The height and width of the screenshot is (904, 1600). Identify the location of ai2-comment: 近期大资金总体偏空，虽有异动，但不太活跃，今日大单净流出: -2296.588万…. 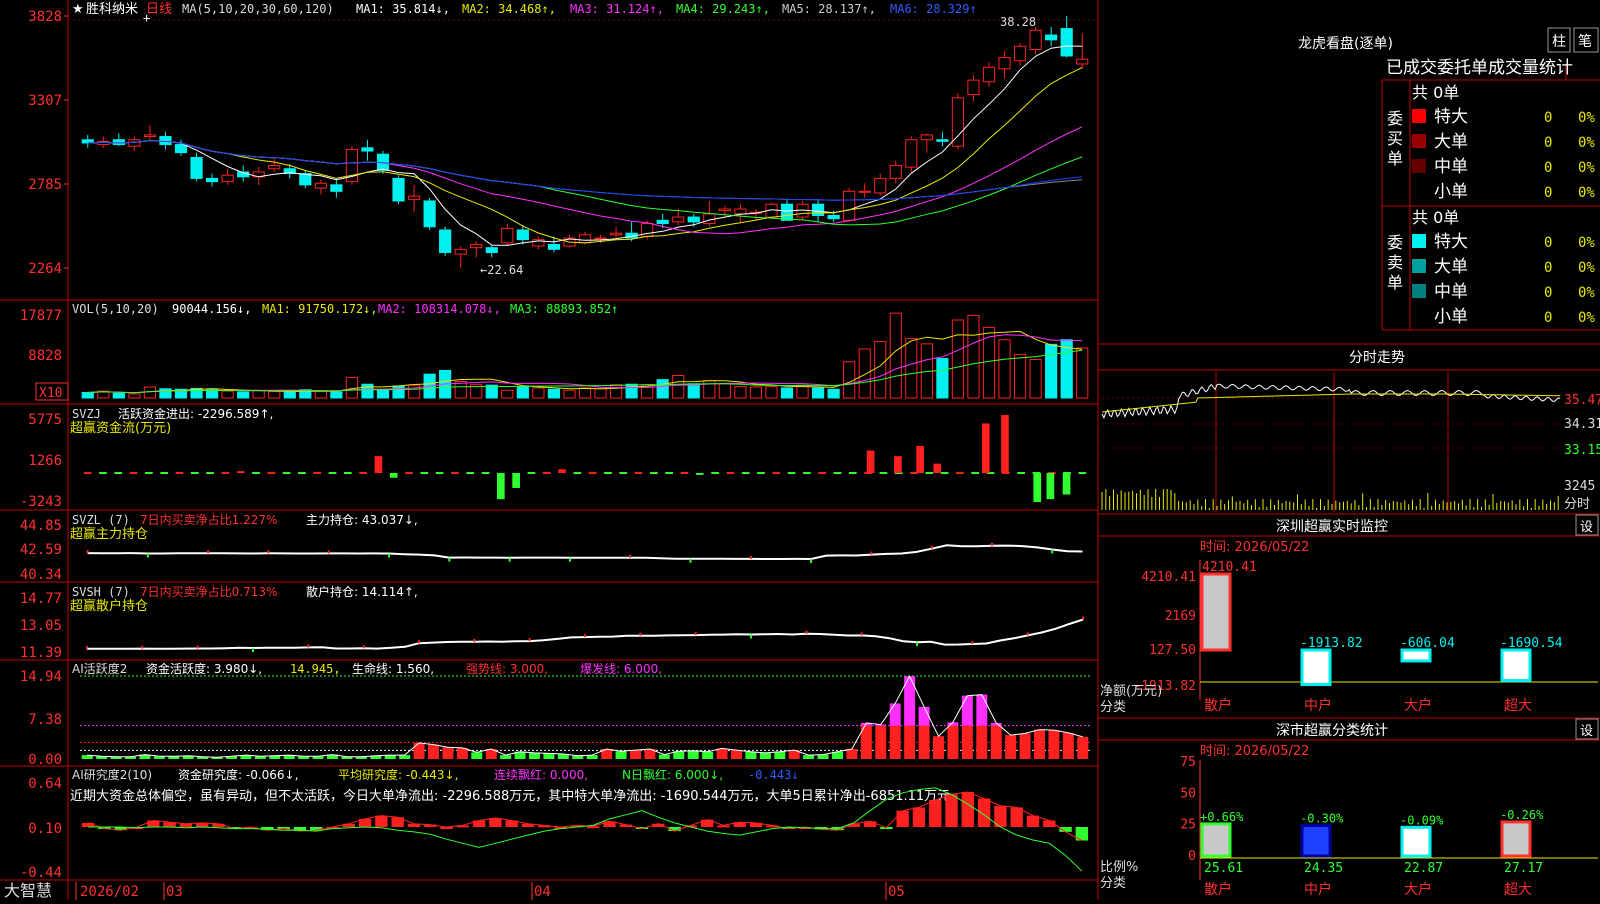
(516, 796).